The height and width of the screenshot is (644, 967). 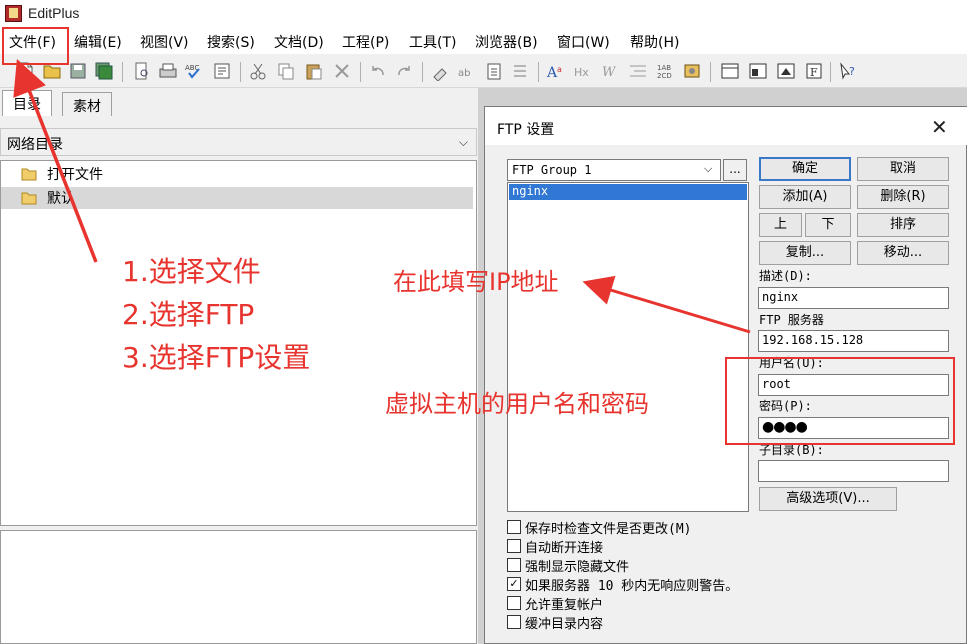 I want to click on sort-icon: 1AB 2CD, so click(x=666, y=71).